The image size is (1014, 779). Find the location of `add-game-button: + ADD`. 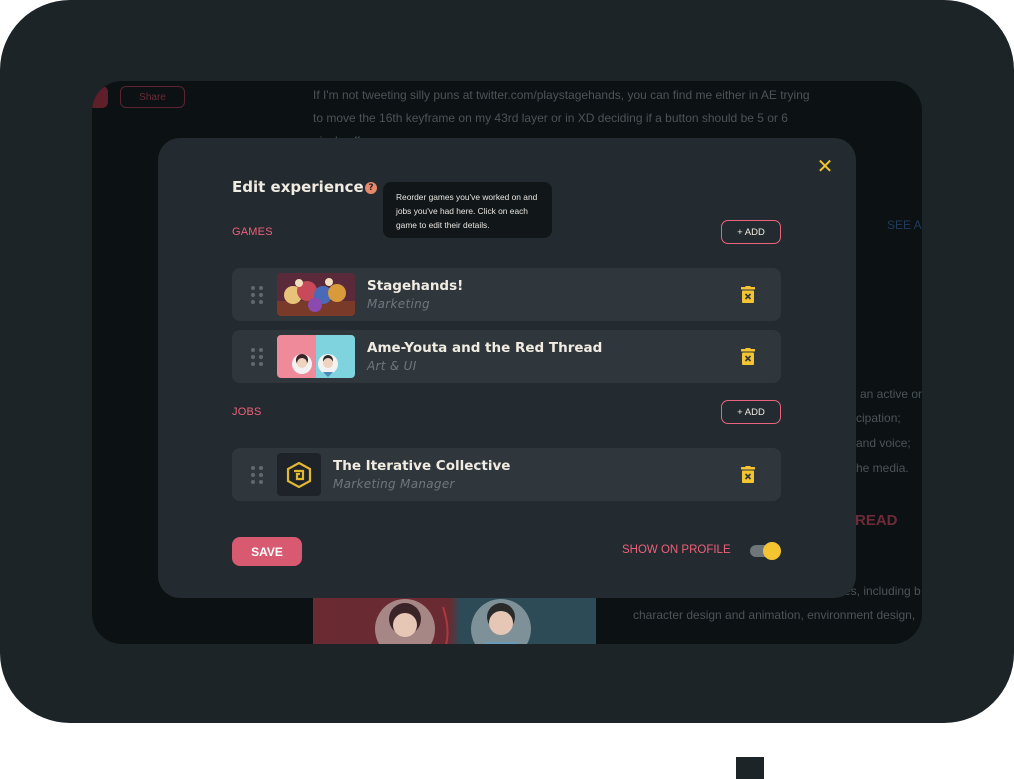

add-game-button: + ADD is located at coordinates (751, 232).